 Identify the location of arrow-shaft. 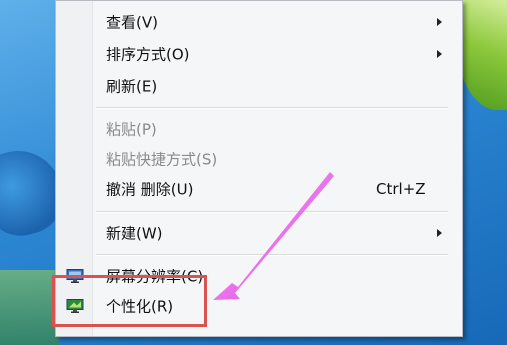
(273, 236).